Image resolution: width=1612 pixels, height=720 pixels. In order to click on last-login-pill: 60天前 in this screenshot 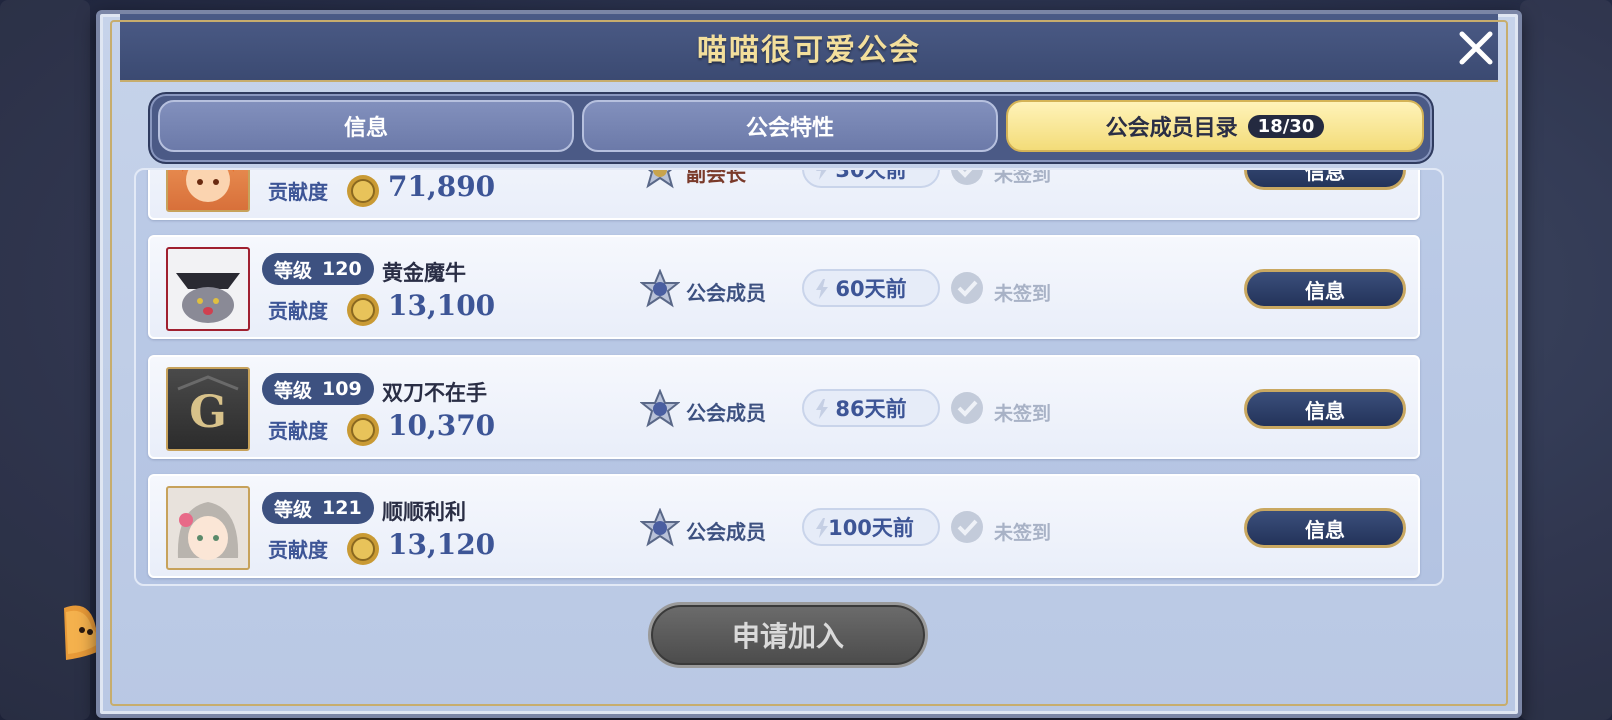, I will do `click(871, 288)`.